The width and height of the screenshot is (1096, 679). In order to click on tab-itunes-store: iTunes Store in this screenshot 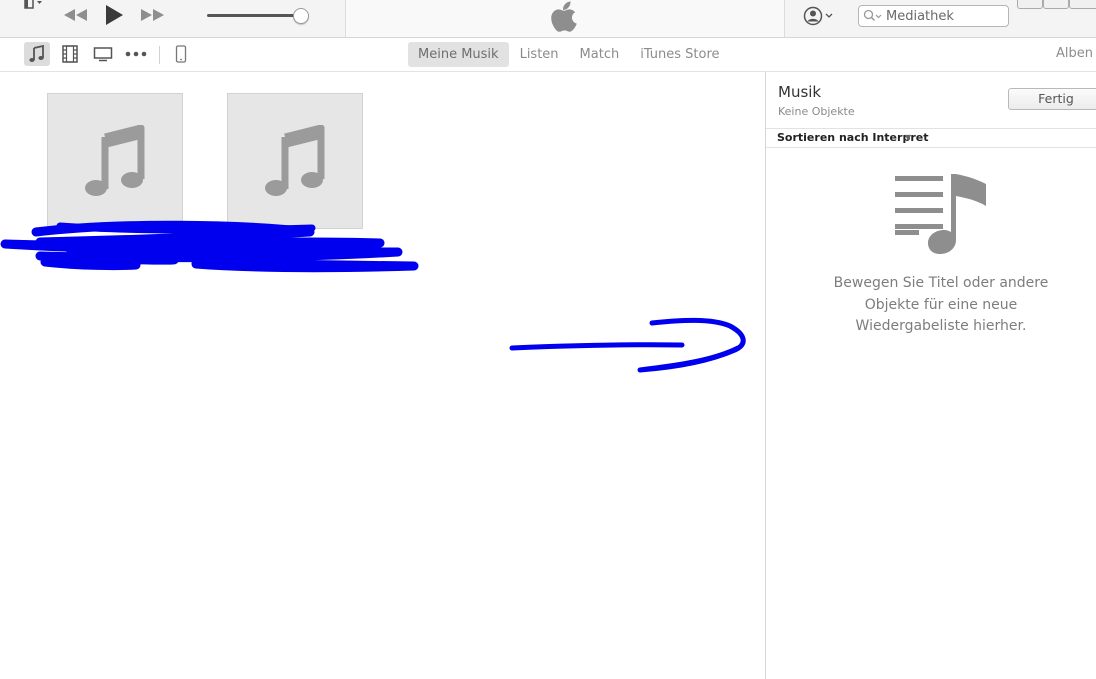, I will do `click(679, 54)`.